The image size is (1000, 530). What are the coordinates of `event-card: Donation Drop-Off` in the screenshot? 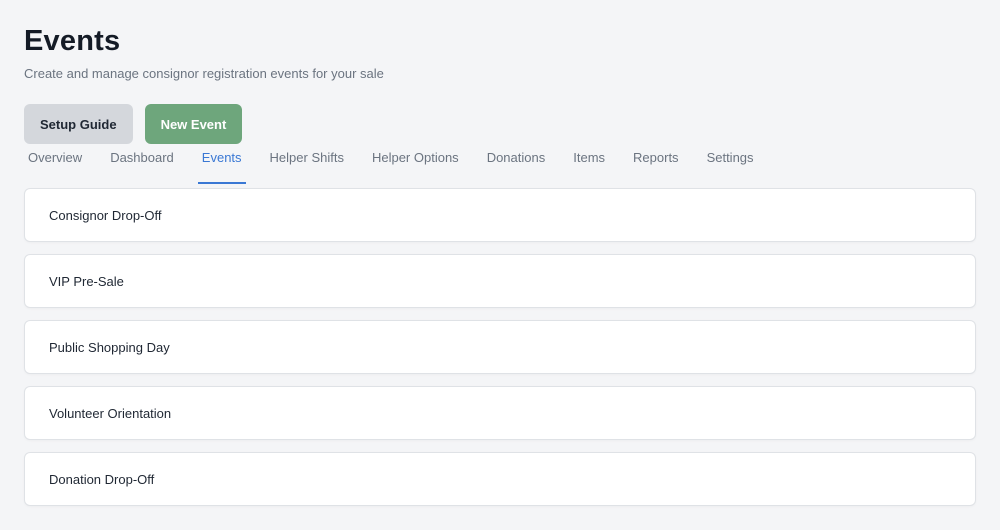 It's located at (500, 479).